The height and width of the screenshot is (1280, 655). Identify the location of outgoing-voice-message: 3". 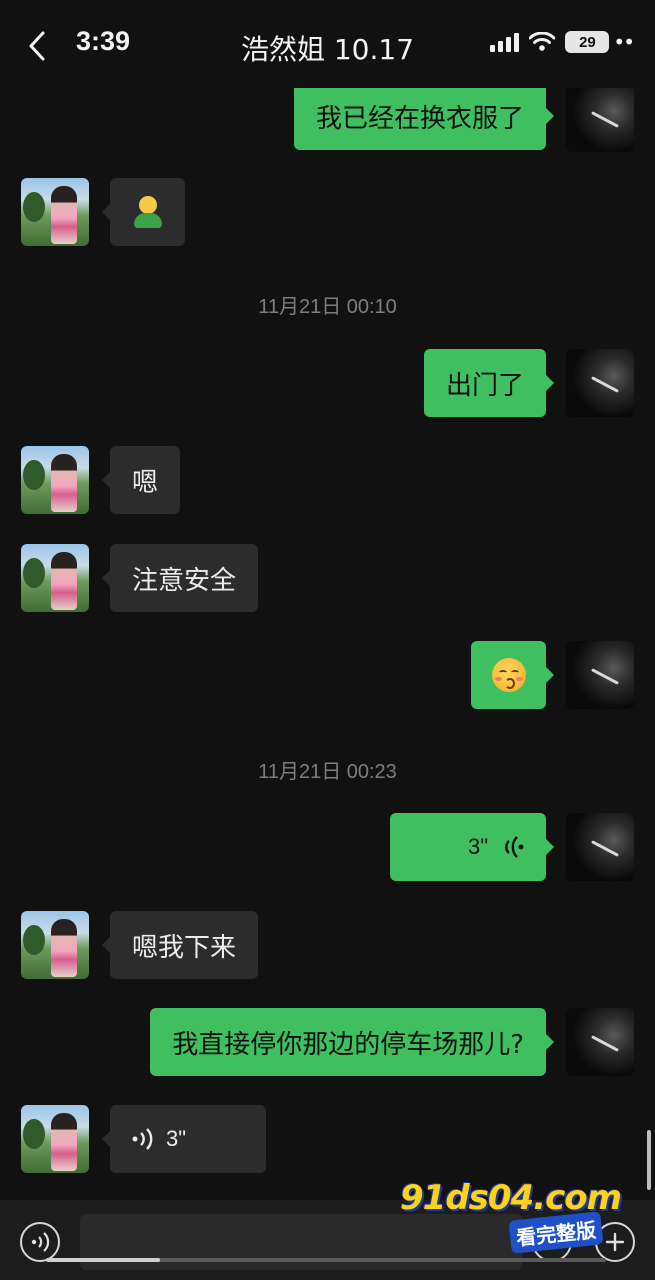
(472, 847).